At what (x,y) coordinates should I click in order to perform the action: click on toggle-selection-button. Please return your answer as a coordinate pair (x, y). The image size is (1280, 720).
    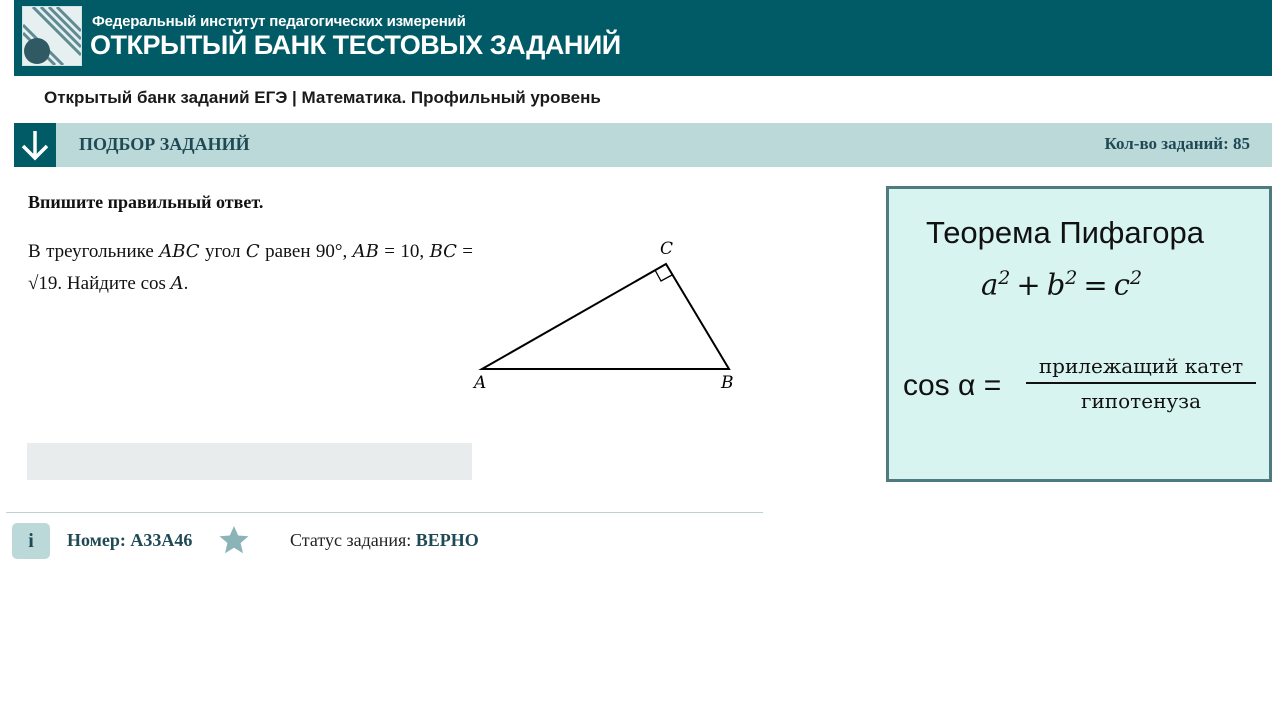
    Looking at the image, I should click on (35, 145).